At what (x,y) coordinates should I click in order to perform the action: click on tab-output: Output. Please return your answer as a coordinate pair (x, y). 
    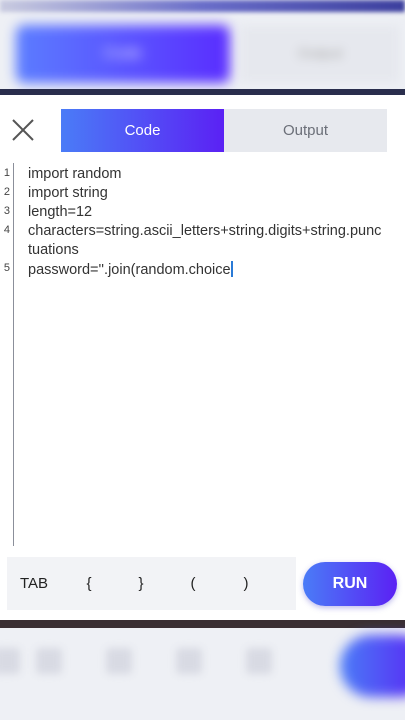
    Looking at the image, I should click on (305, 130).